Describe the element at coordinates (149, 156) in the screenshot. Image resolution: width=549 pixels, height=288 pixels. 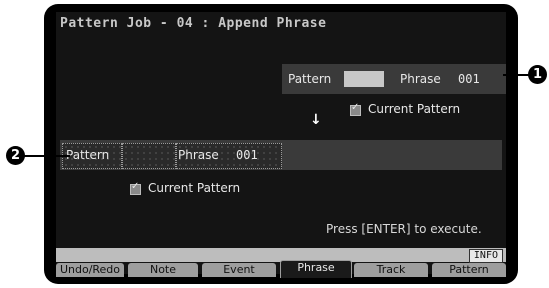
I see `dest-pattern-field` at that location.